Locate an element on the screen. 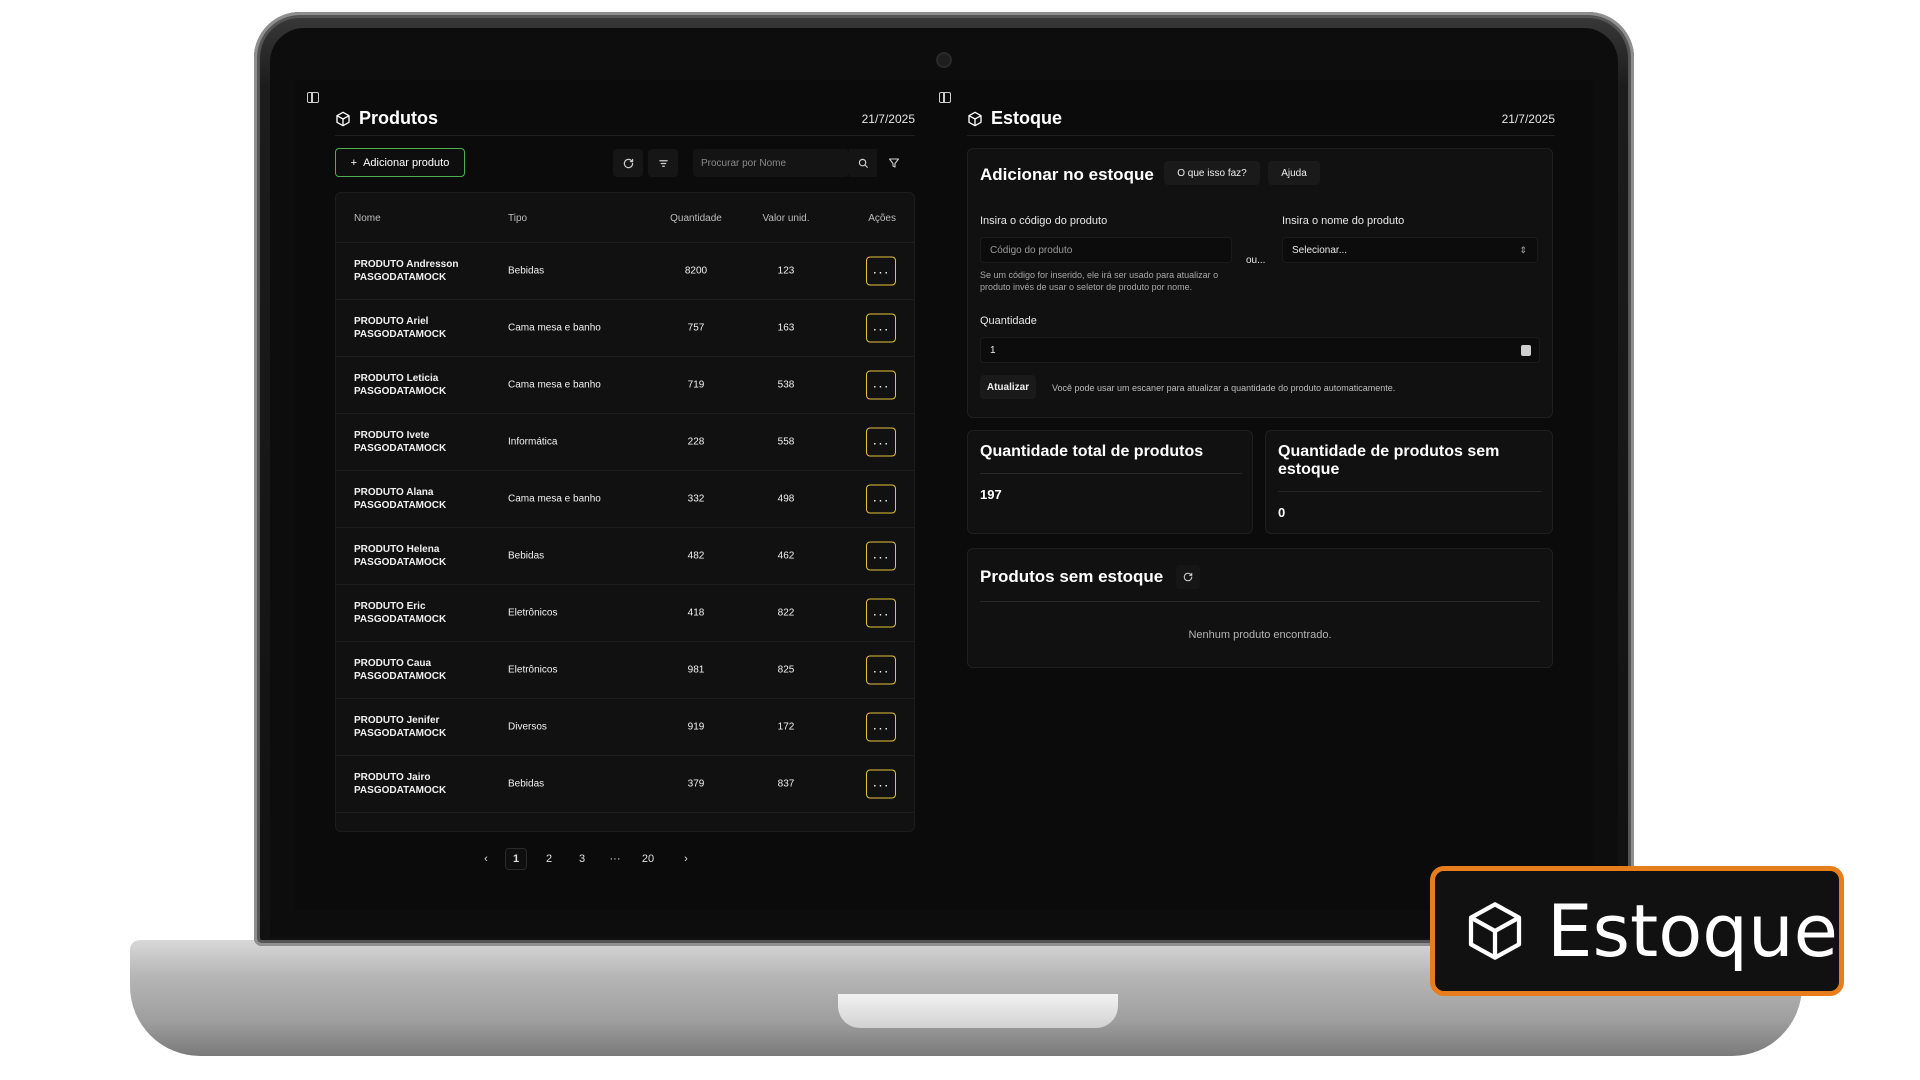 The width and height of the screenshot is (1920, 1080). laptop-opening-notch is located at coordinates (978, 1011).